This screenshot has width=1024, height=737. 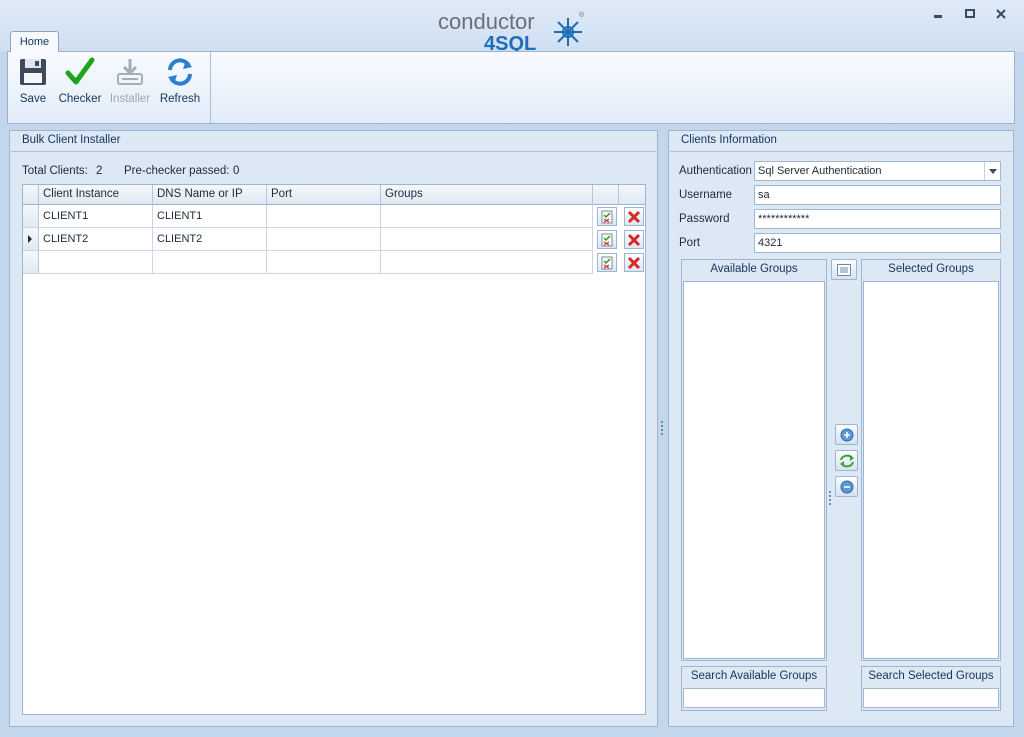 What do you see at coordinates (96, 239) in the screenshot?
I see `cell-client-name: CLIENT2` at bounding box center [96, 239].